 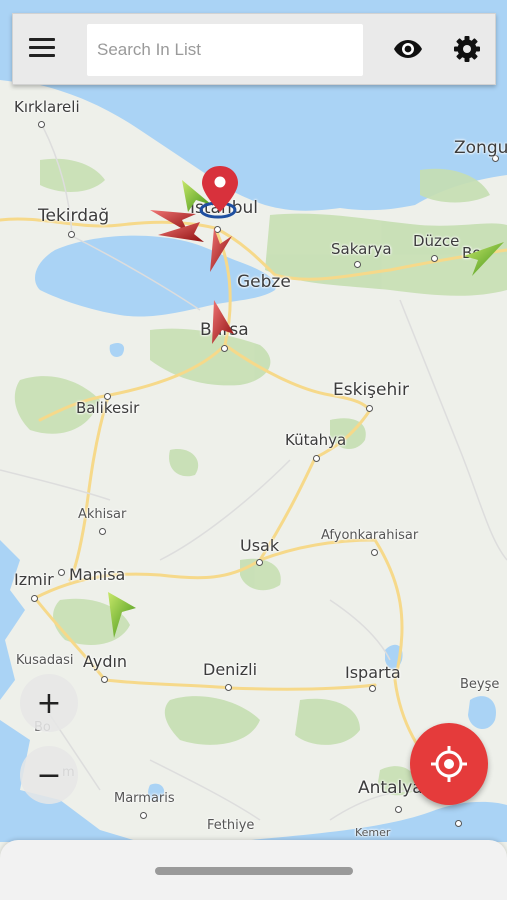 I want to click on city-label-afyonkarahisar: Afyonkarahisar, so click(x=370, y=535).